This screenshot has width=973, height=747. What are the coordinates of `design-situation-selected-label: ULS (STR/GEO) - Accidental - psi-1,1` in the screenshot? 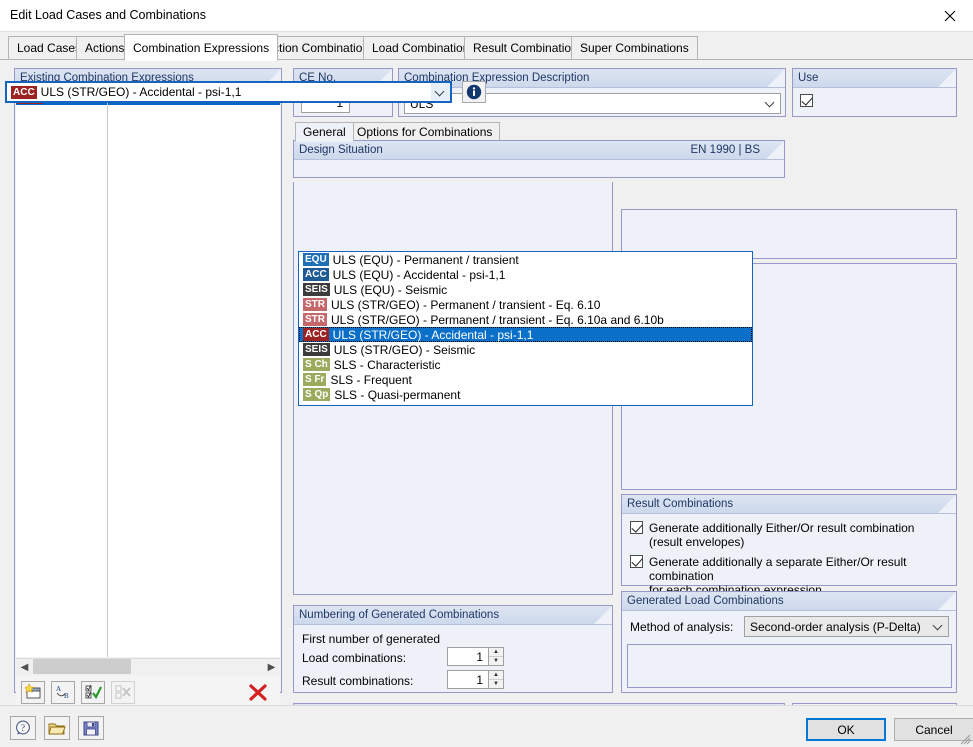 It's located at (141, 92).